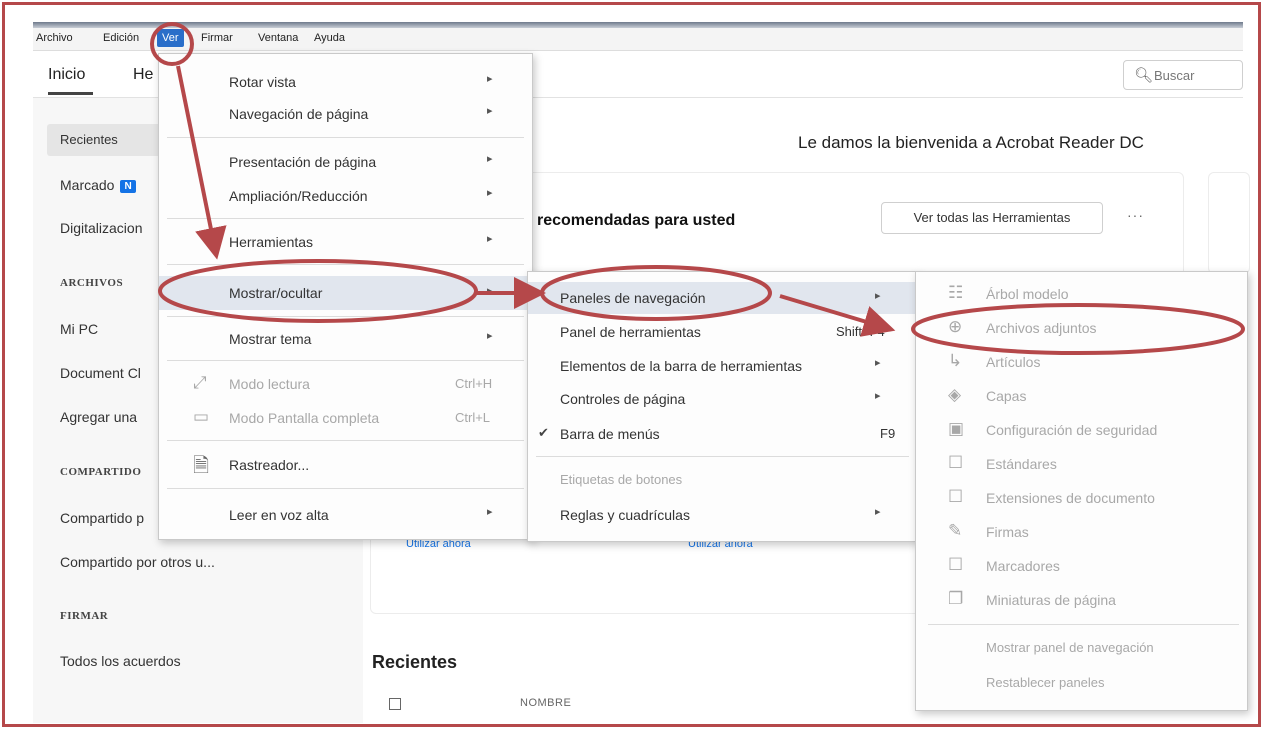  I want to click on menu-firmar: Firmar, so click(217, 38).